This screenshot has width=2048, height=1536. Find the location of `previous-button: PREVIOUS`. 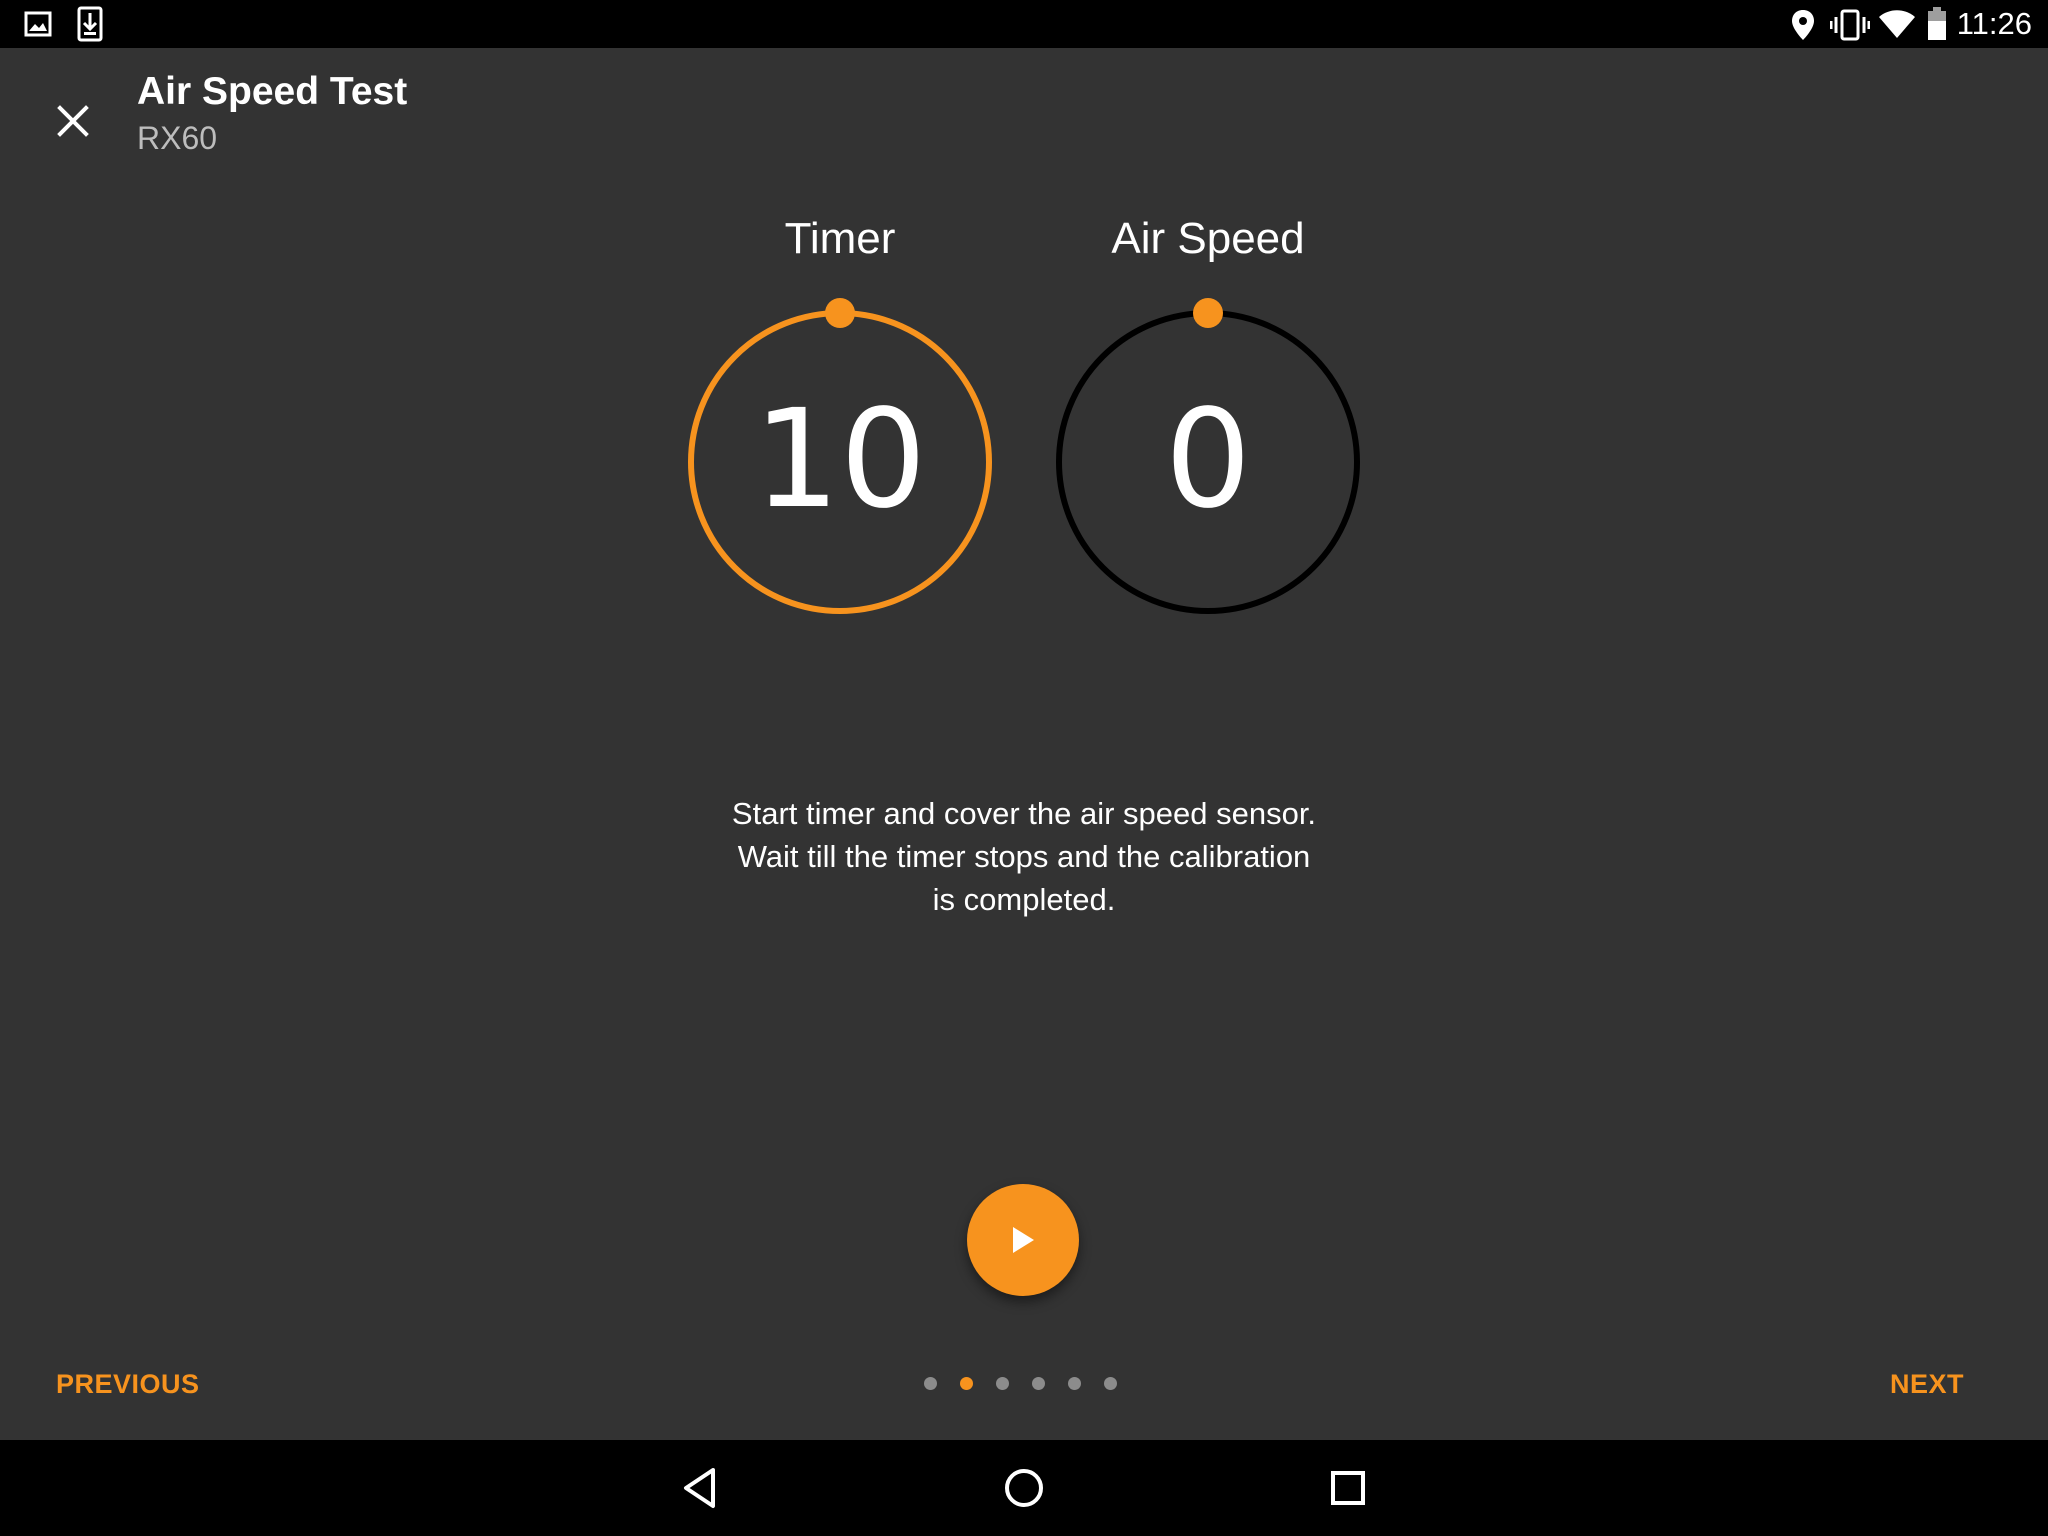

previous-button: PREVIOUS is located at coordinates (128, 1384).